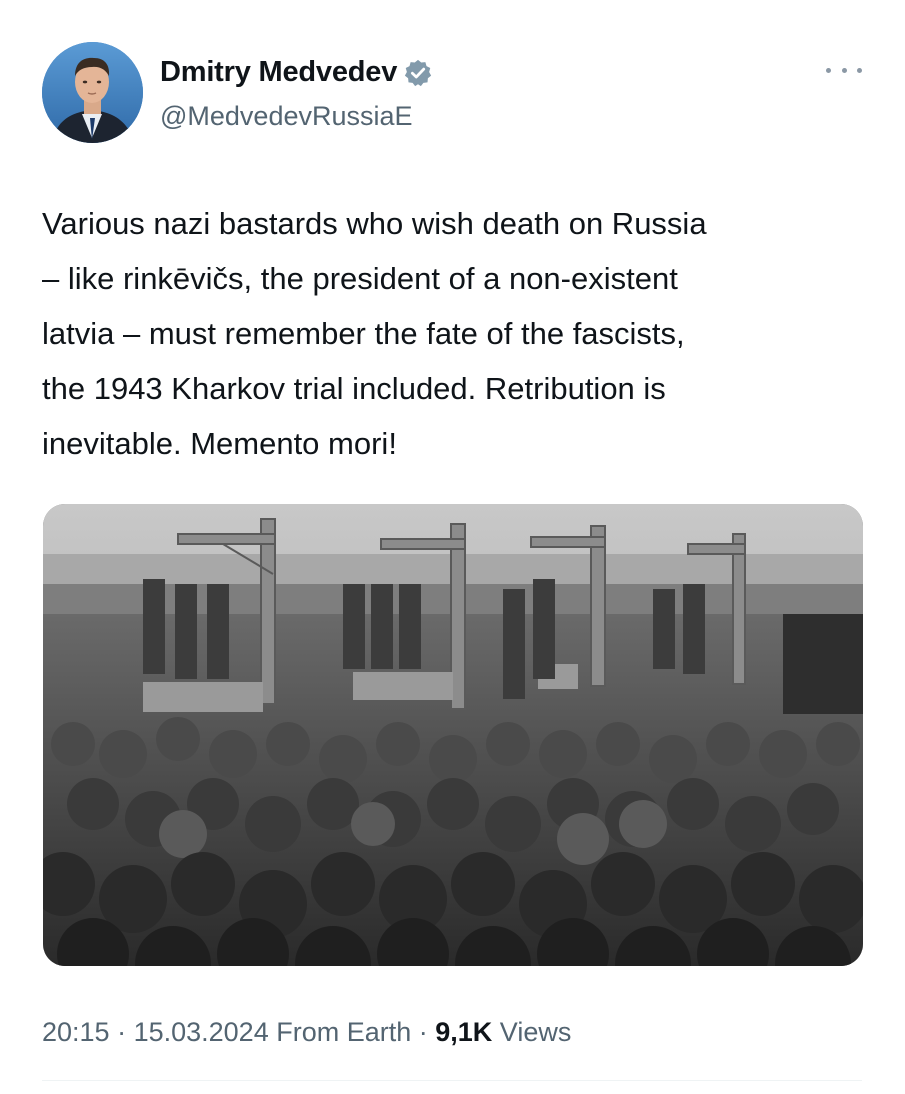 The width and height of the screenshot is (905, 1094). What do you see at coordinates (286, 116) in the screenshot?
I see `author-handle: @MedvedevRussiaE` at bounding box center [286, 116].